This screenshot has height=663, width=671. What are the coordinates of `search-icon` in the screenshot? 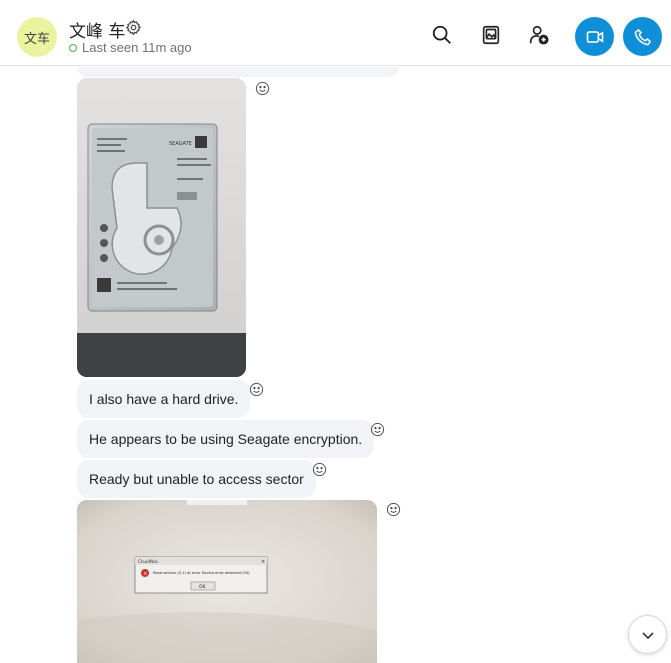 It's located at (442, 35).